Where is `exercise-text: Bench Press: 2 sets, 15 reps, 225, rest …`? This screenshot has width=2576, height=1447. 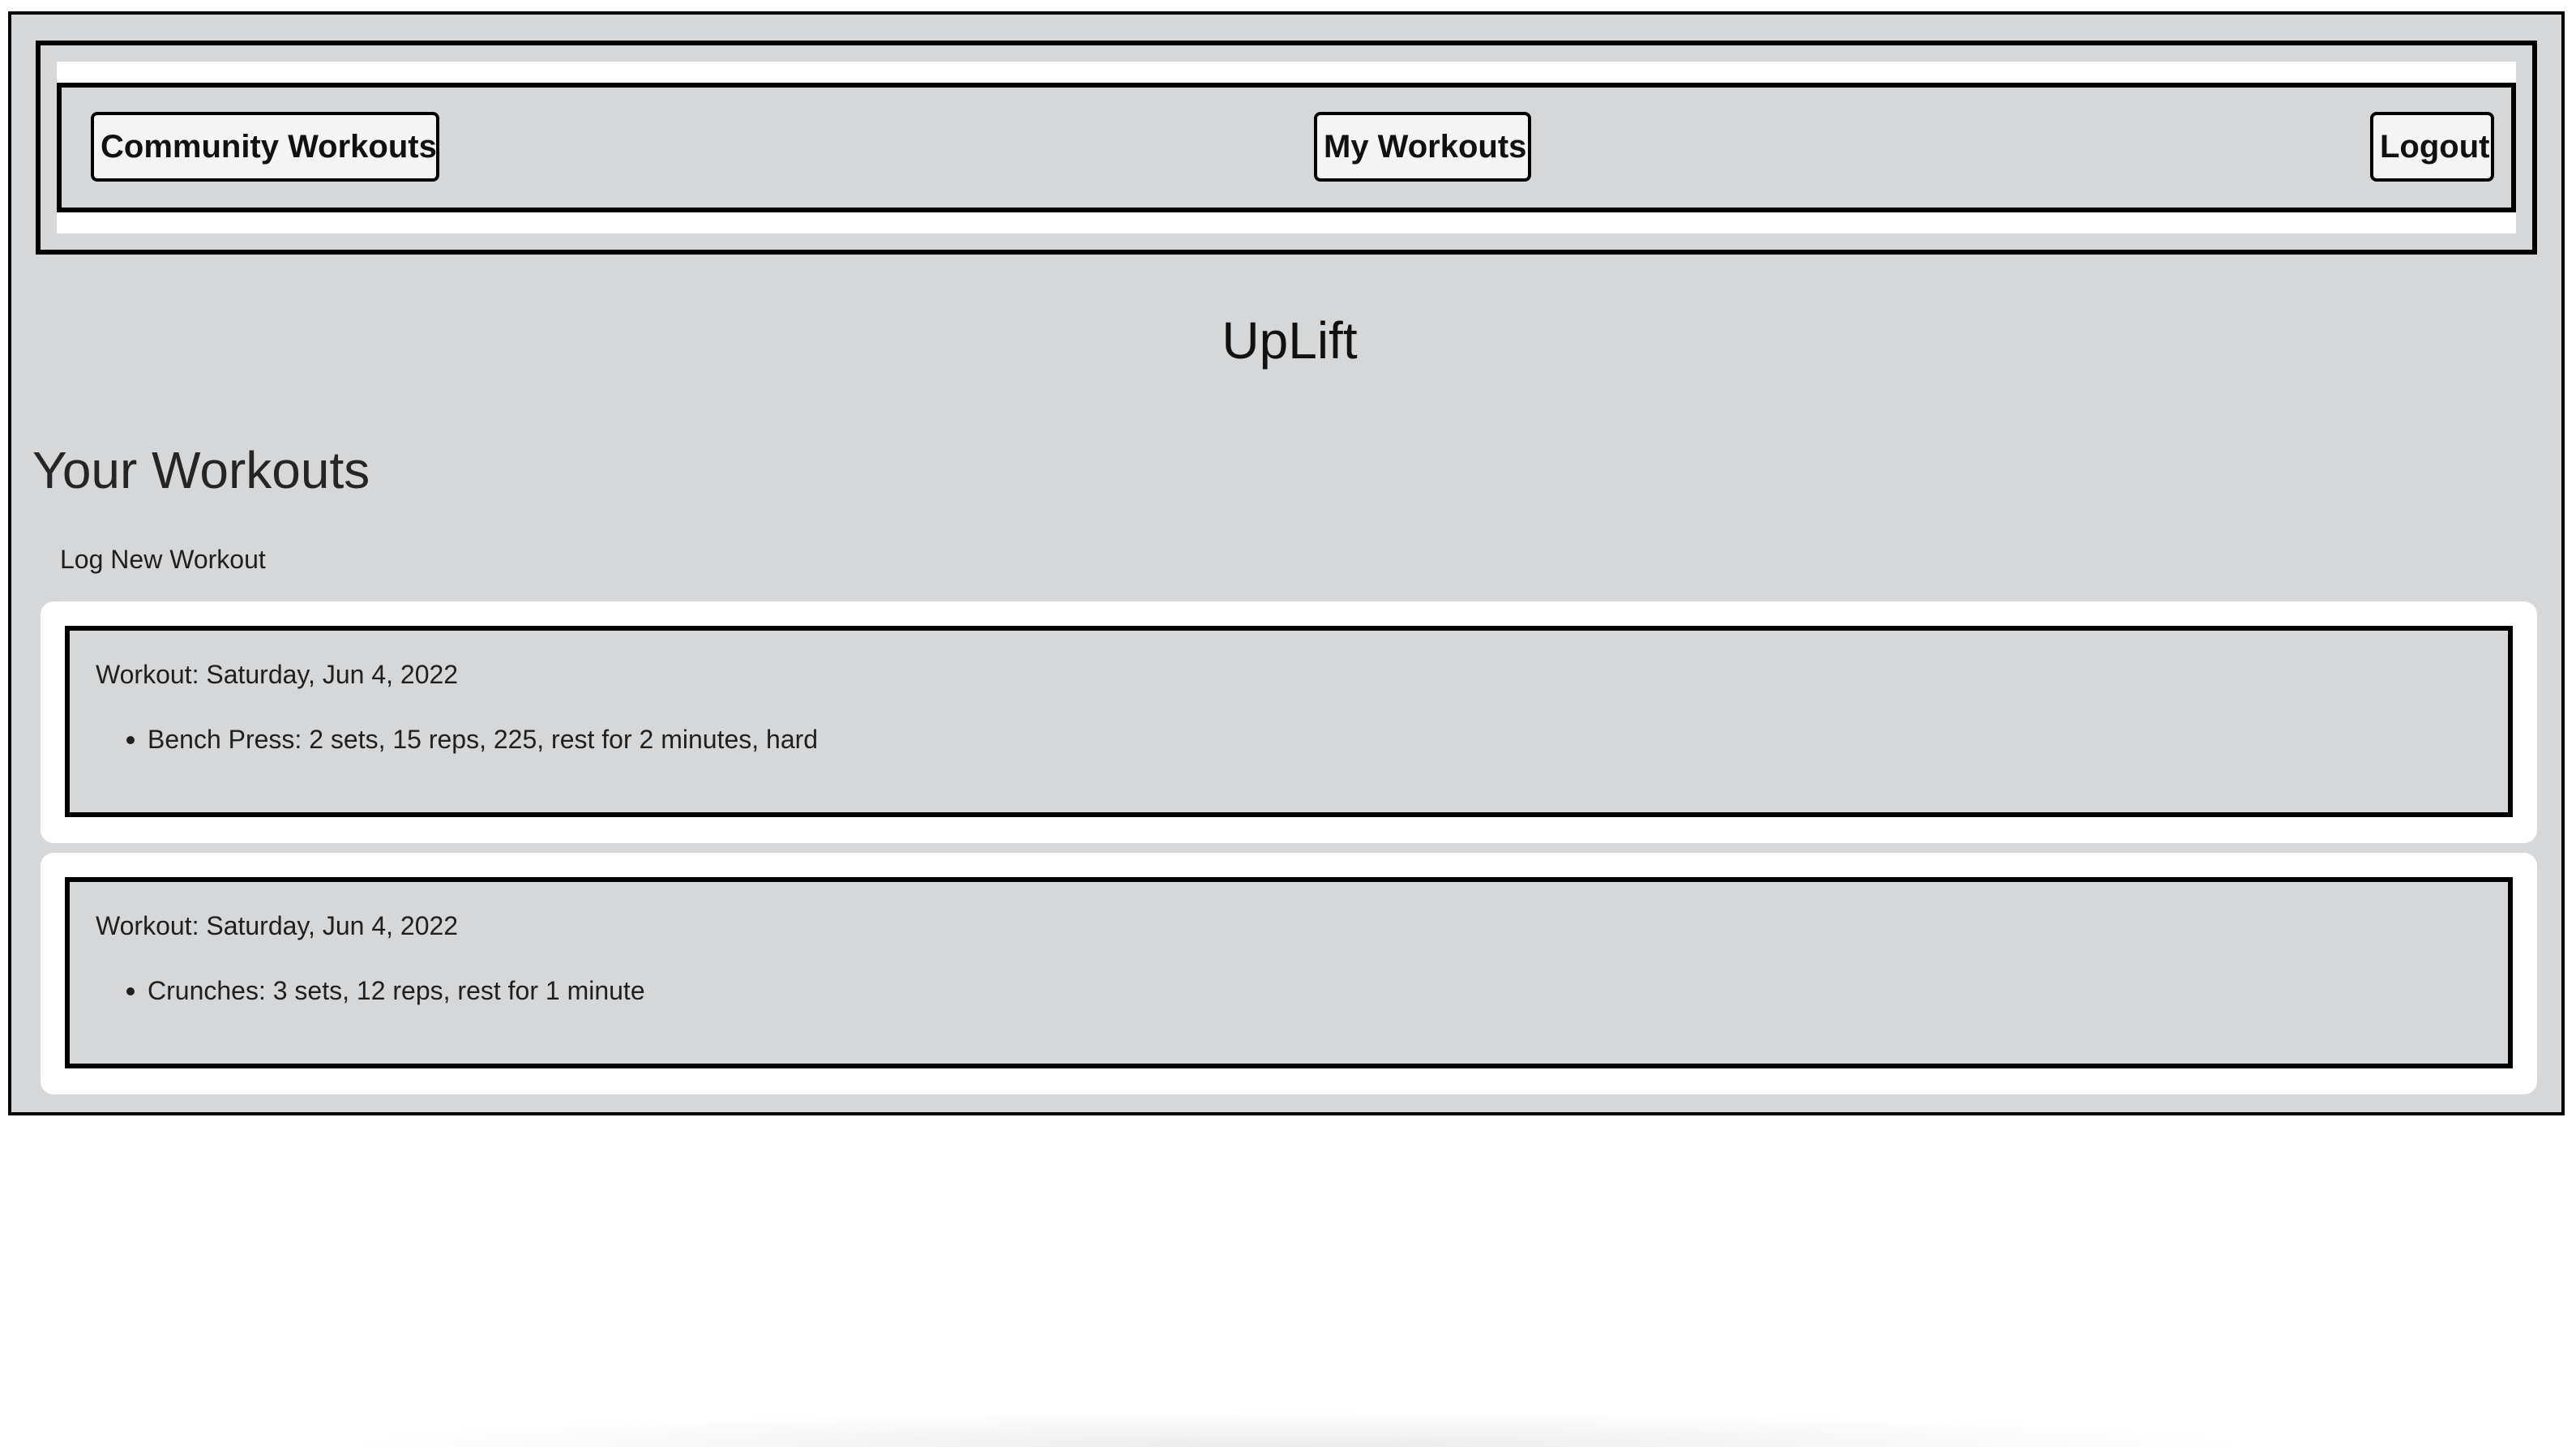
exercise-text: Bench Press: 2 sets, 15 reps, 225, rest … is located at coordinates (483, 739).